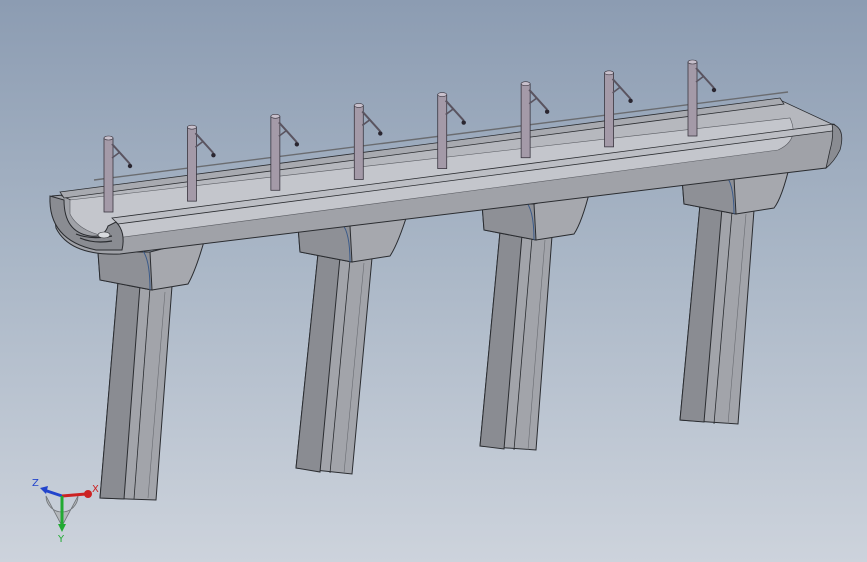  Describe the element at coordinates (65, 511) in the screenshot. I see `orientation-triad: Z X Y` at that location.